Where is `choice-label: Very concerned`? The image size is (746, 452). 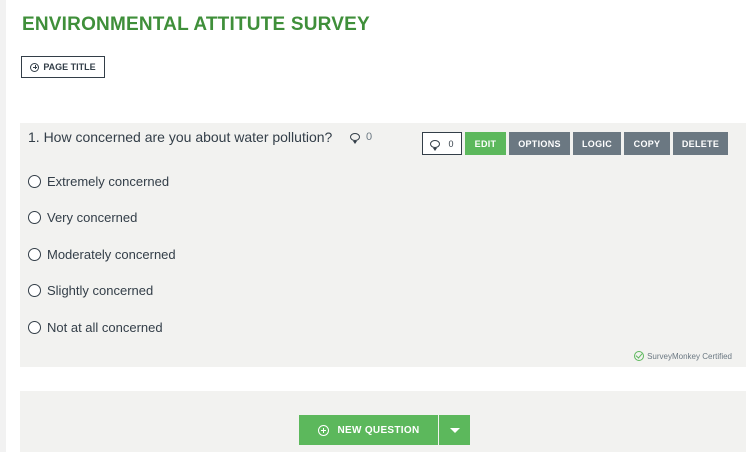 choice-label: Very concerned is located at coordinates (92, 217).